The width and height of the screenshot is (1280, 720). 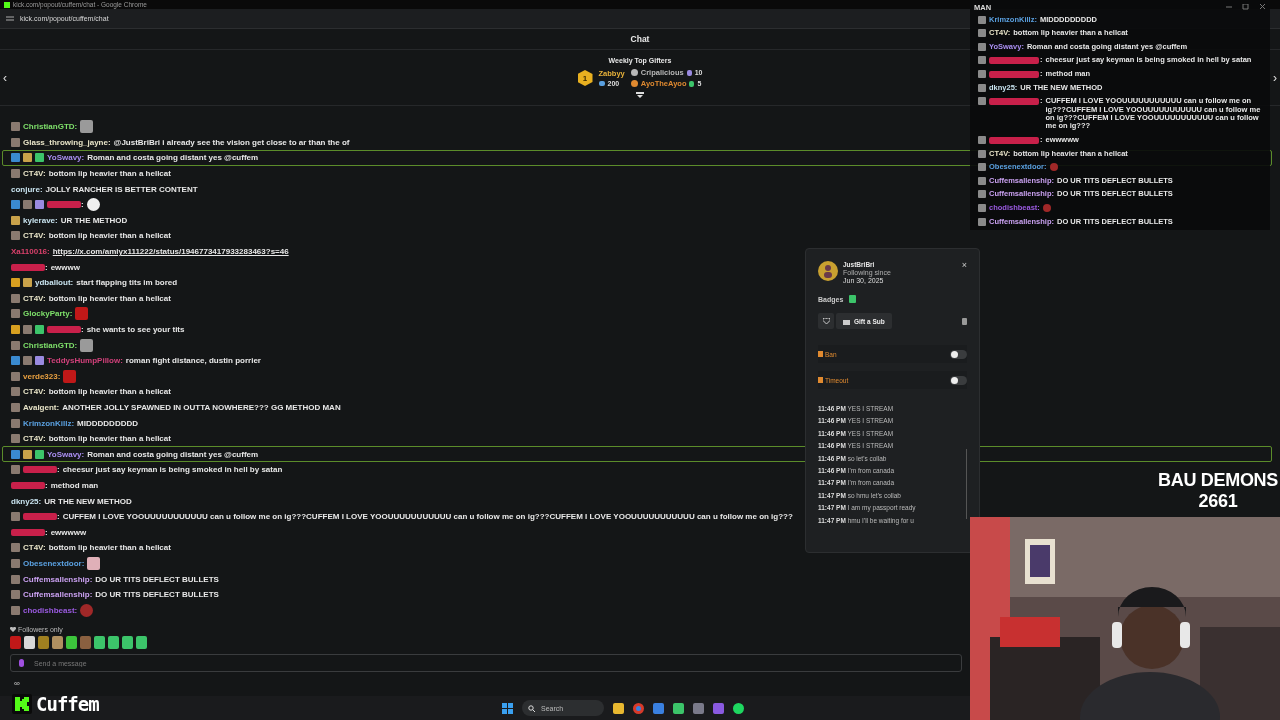 I want to click on chat-message: UR THE METHOD, so click(x=94, y=220).